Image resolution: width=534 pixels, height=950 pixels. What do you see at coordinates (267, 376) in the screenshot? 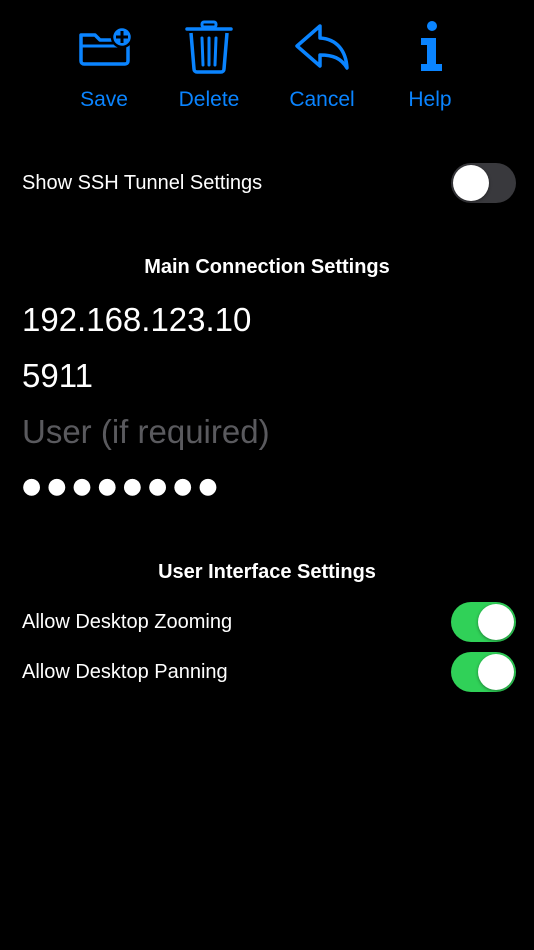
I see `port-field` at bounding box center [267, 376].